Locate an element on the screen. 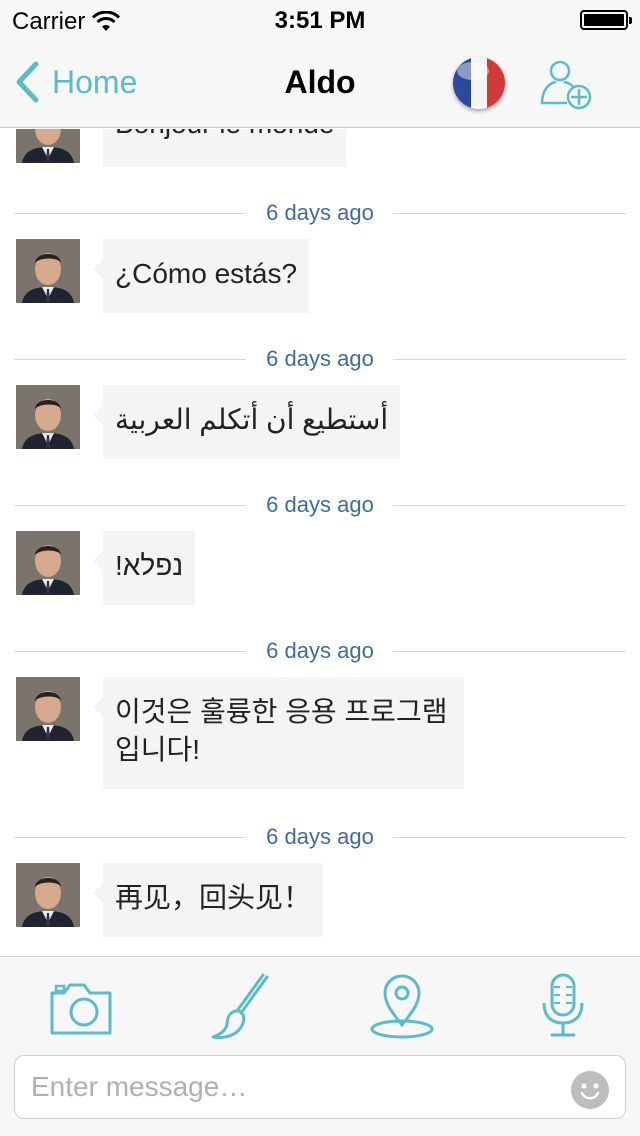 Image resolution: width=640 pixels, height=1136 pixels. message-bubble: ¿Cómo estás? is located at coordinates (201, 276).